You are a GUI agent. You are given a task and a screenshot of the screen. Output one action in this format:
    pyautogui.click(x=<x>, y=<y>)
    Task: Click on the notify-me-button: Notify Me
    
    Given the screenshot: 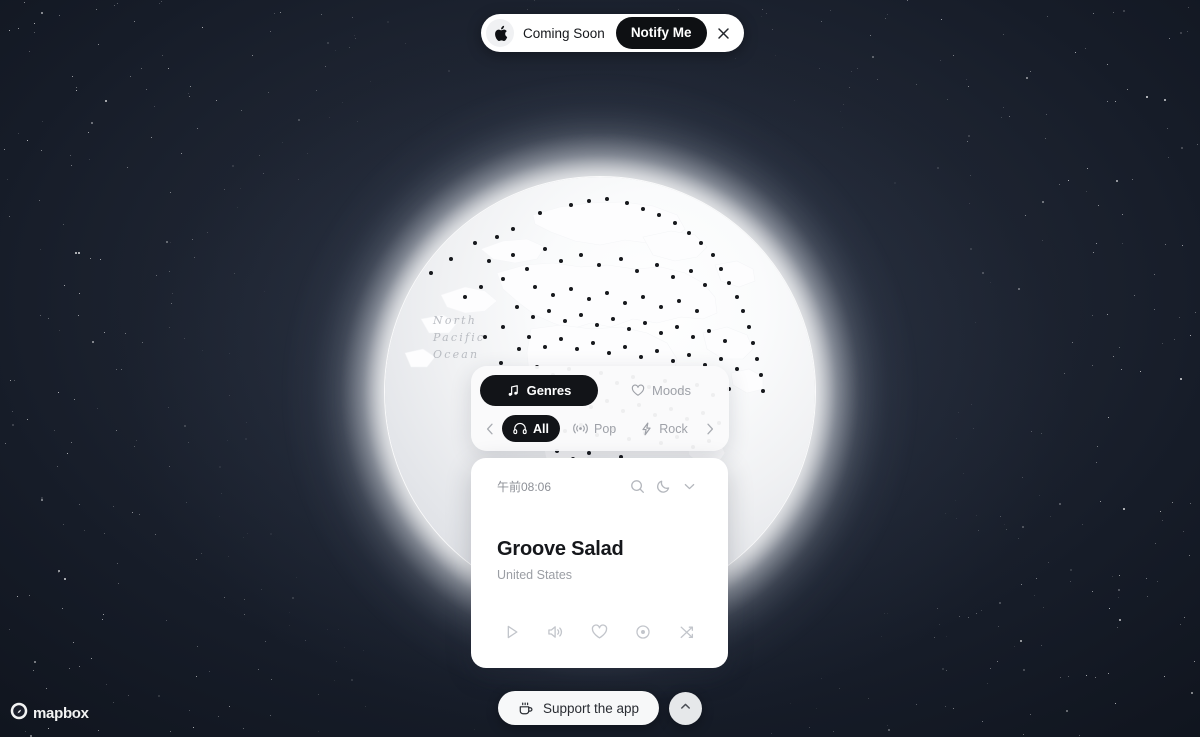 What is the action you would take?
    pyautogui.click(x=661, y=33)
    